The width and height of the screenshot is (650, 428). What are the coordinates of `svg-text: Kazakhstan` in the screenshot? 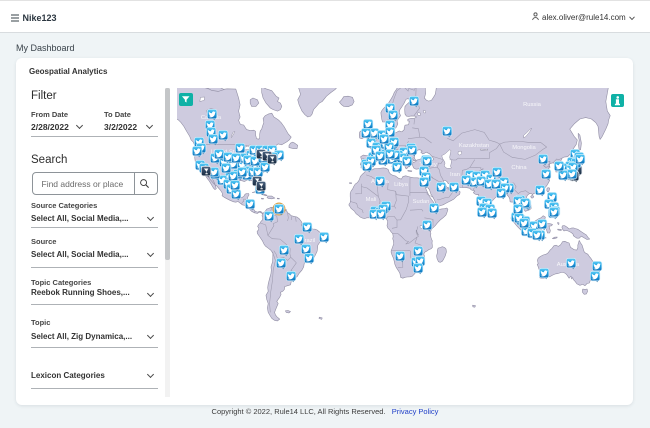 It's located at (474, 146).